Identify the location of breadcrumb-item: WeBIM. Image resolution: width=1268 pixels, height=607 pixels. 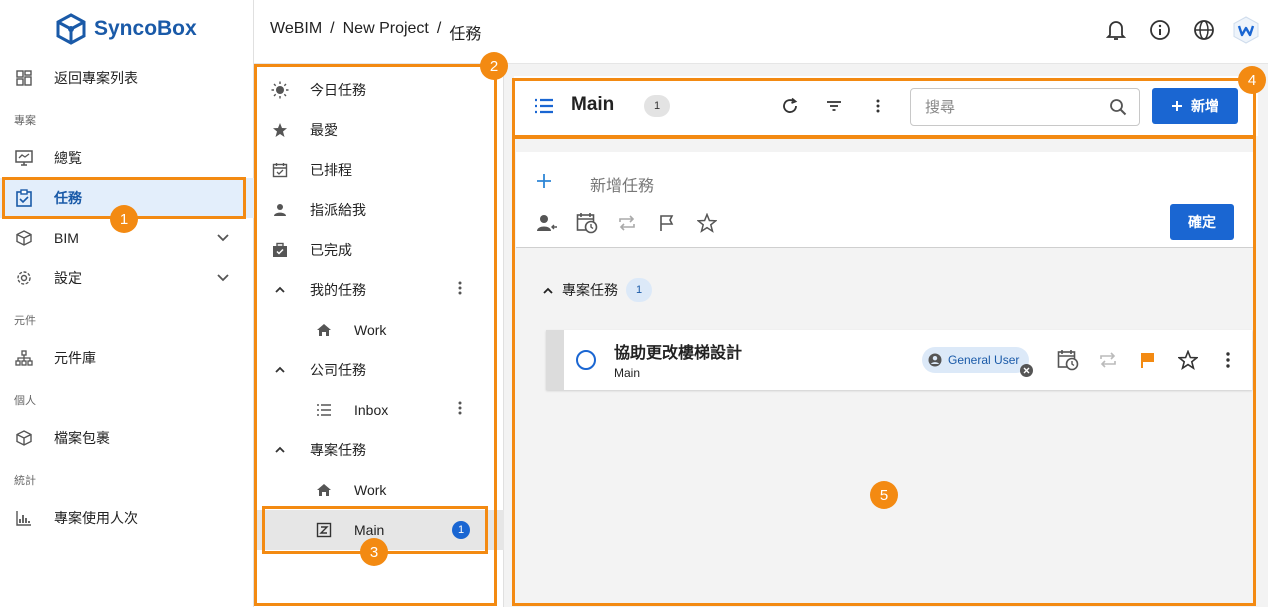
(296, 32).